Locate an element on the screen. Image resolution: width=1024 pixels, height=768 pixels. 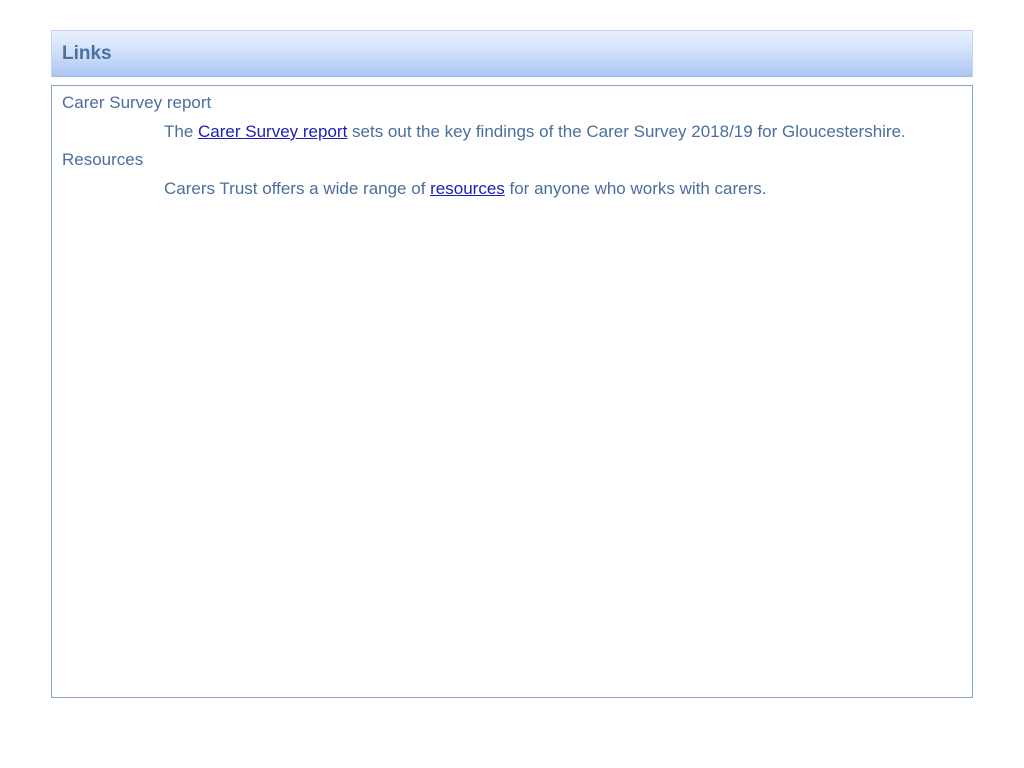
entry-title-resources: Resources is located at coordinates (103, 159).